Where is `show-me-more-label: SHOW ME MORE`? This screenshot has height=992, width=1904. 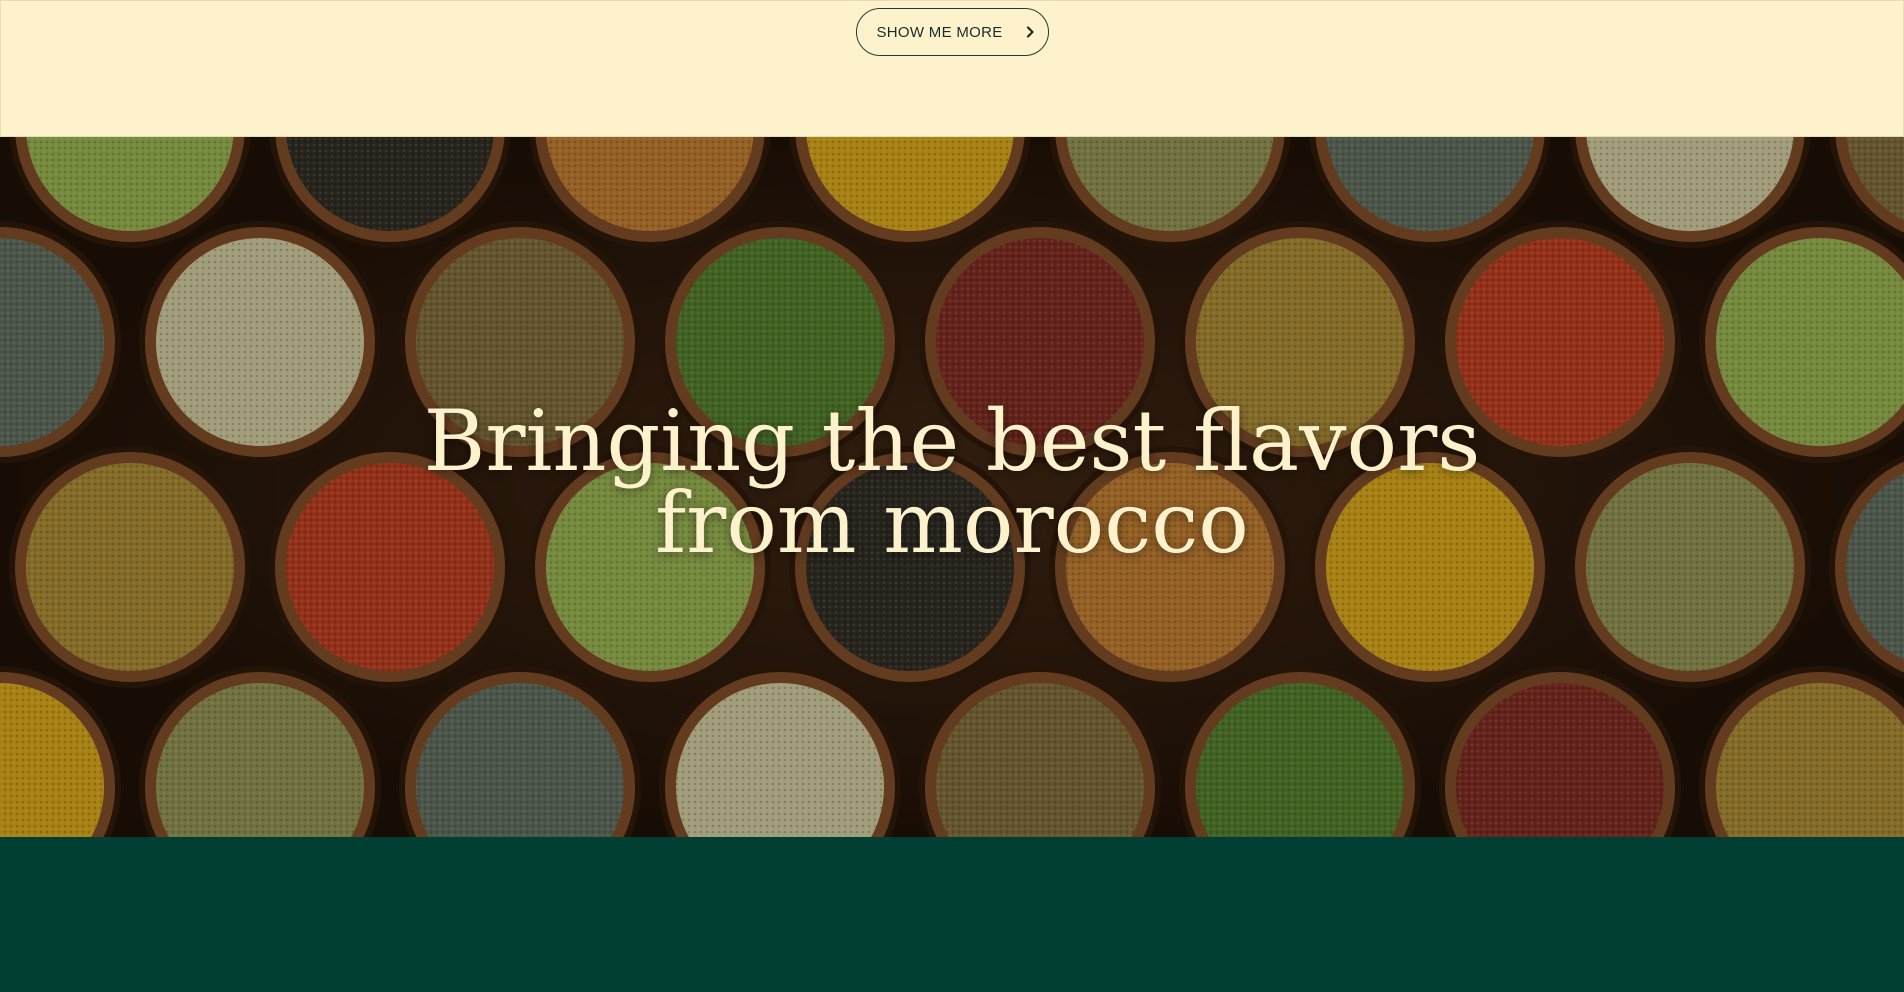 show-me-more-label: SHOW ME MORE is located at coordinates (939, 32).